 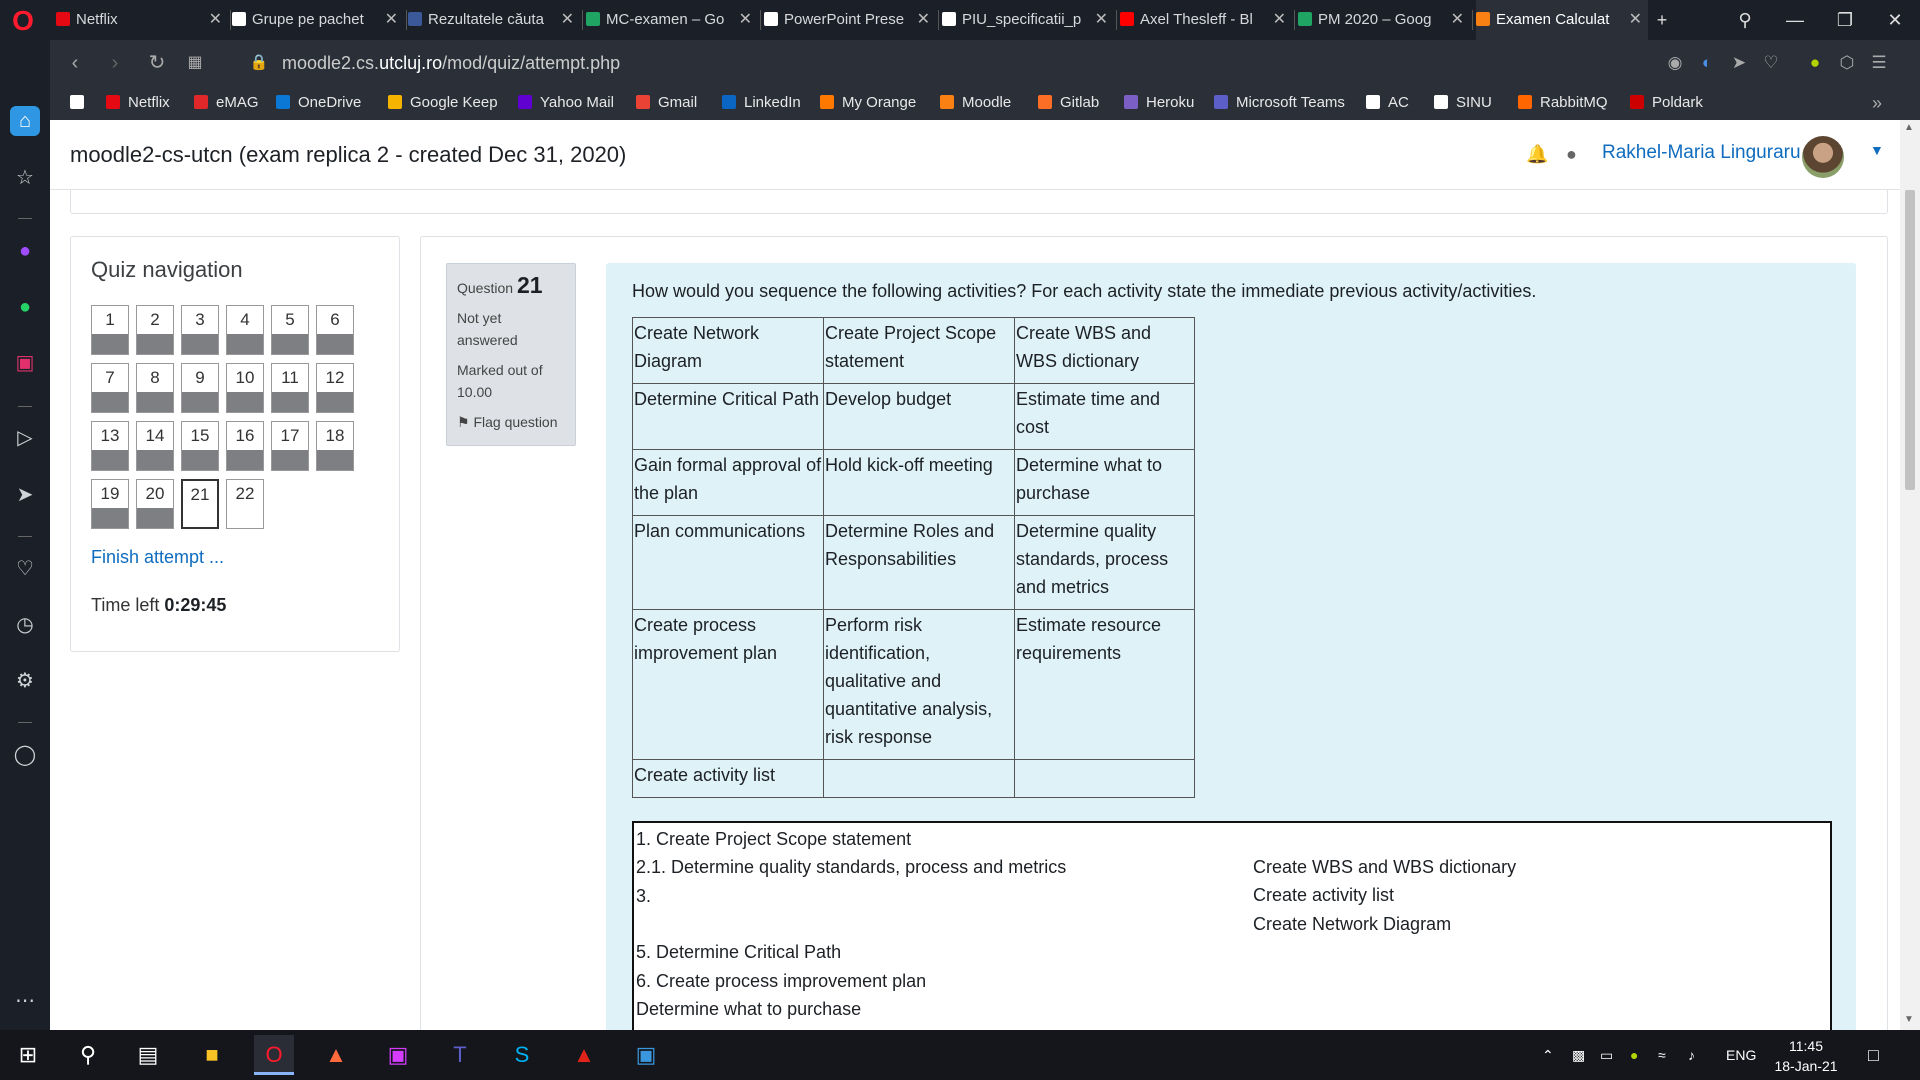 What do you see at coordinates (511, 422) in the screenshot?
I see `flag-question-button: ⚑ Flag question` at bounding box center [511, 422].